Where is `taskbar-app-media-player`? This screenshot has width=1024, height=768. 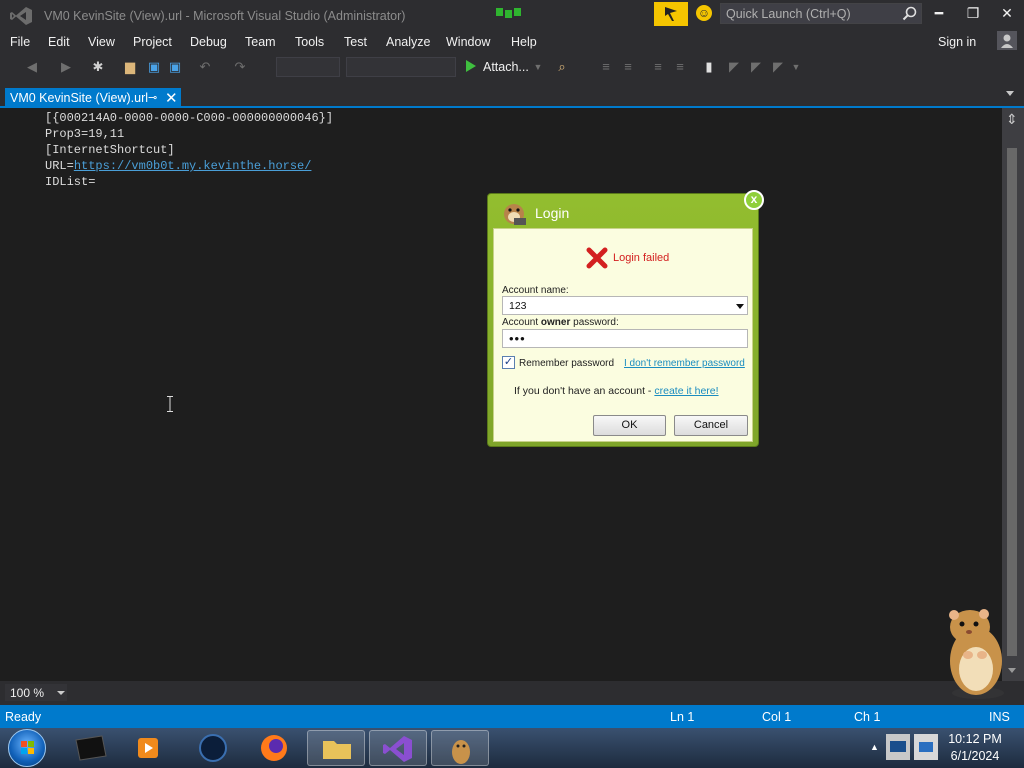
taskbar-app-media-player is located at coordinates (149, 748).